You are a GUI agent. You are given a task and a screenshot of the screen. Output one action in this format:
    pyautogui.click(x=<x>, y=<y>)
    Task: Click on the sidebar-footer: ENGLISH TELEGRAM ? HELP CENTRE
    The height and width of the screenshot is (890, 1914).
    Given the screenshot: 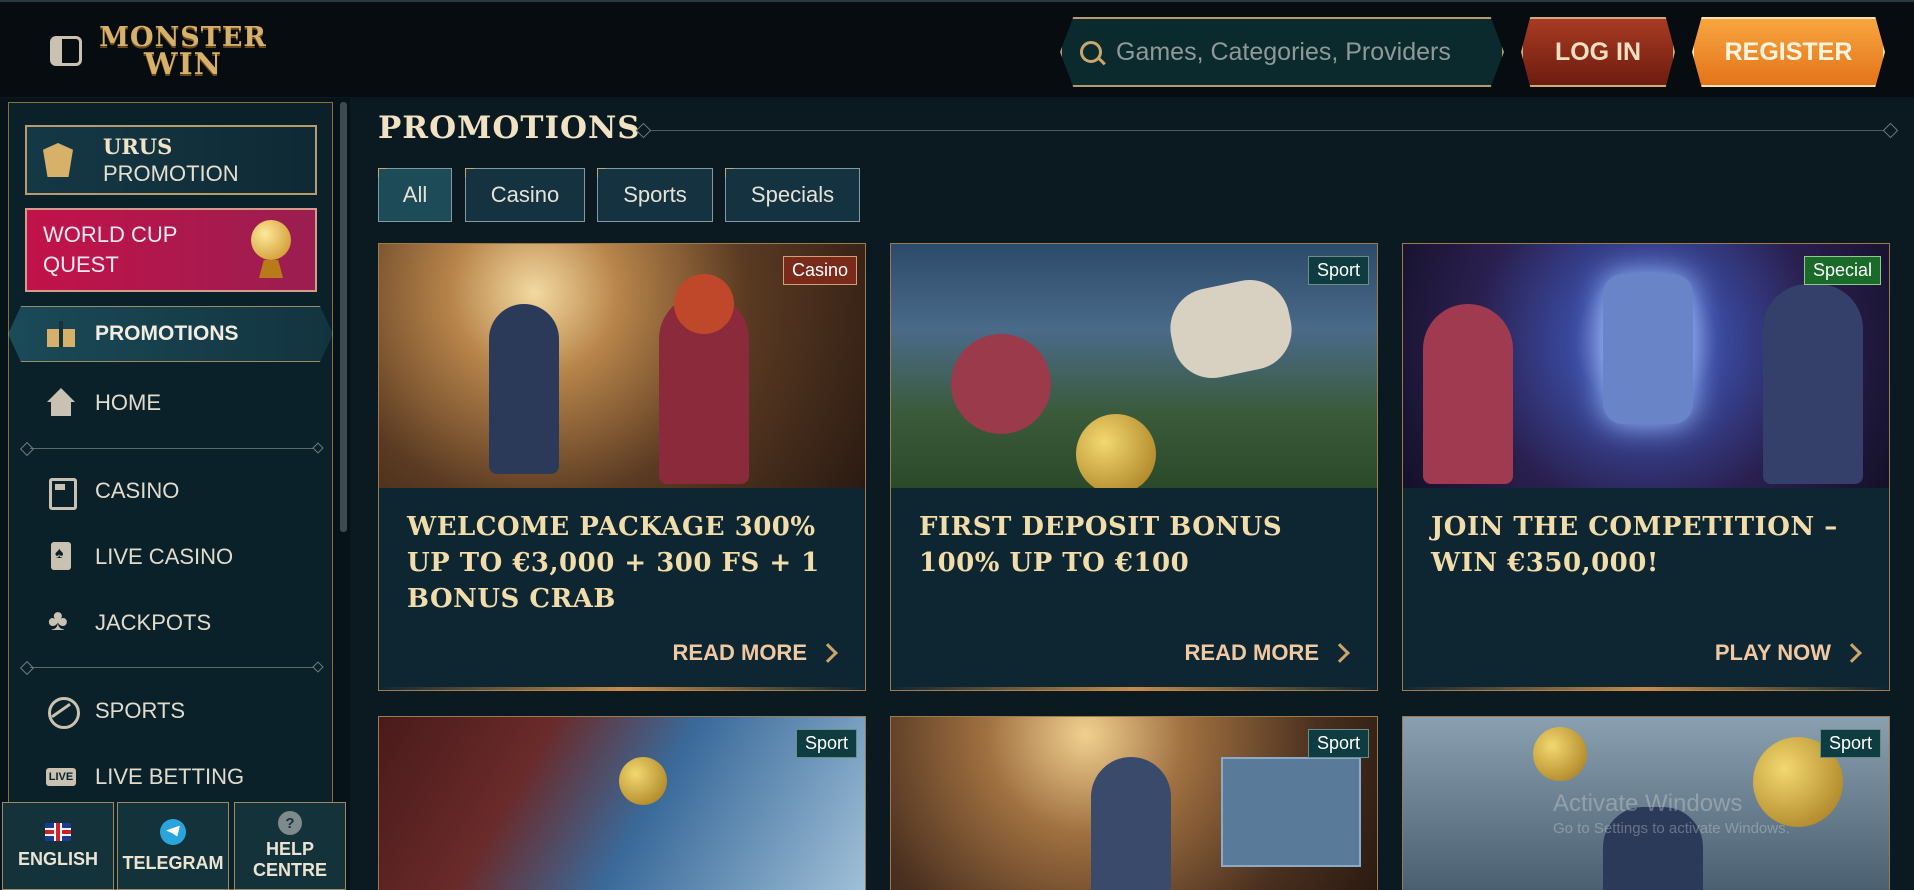 What is the action you would take?
    pyautogui.click(x=175, y=845)
    